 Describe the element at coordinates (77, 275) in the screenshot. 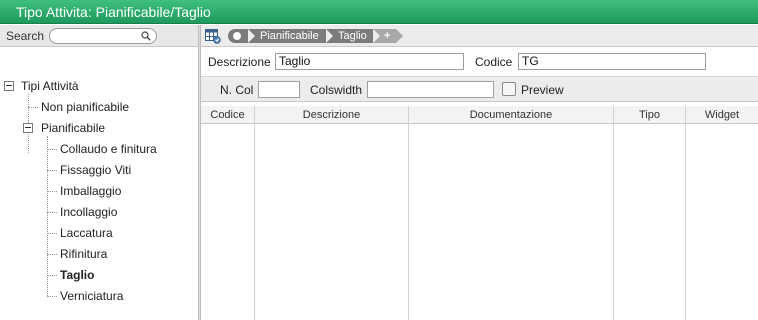

I see `tree-item-taglio-selected: Taglio` at that location.